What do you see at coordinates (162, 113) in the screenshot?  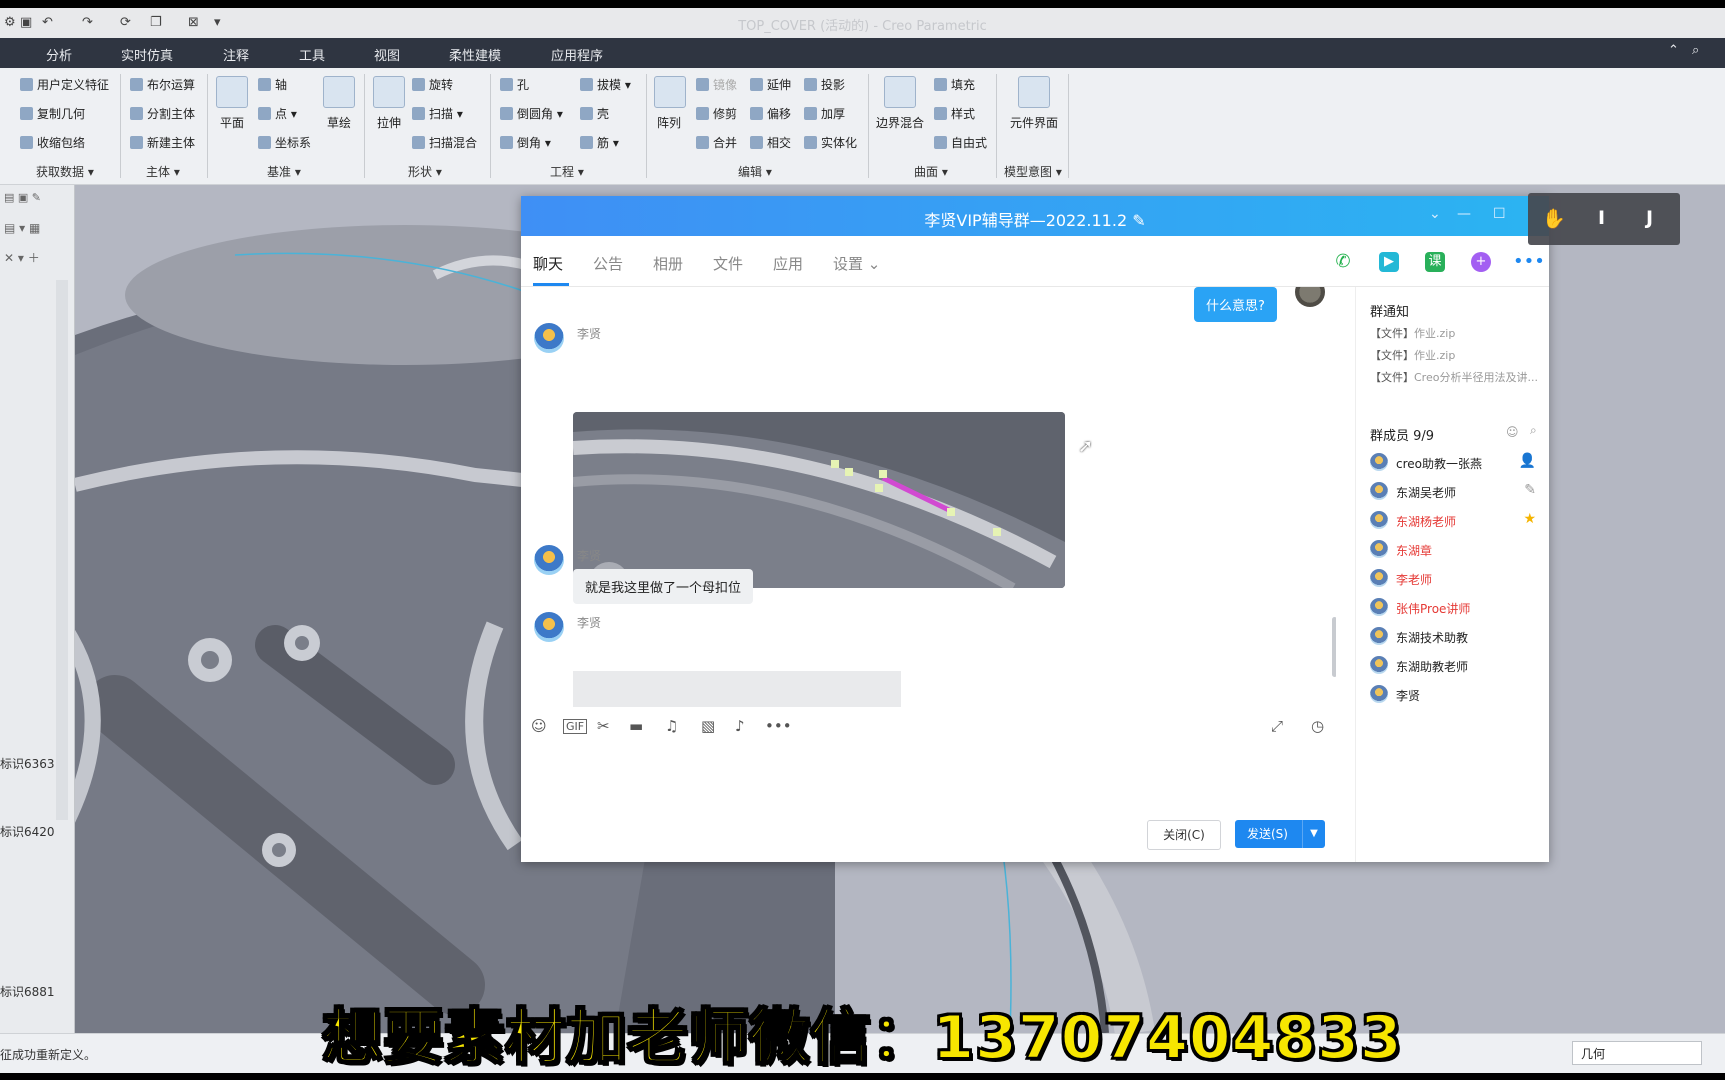 I see `split-body-button: 分割主体` at bounding box center [162, 113].